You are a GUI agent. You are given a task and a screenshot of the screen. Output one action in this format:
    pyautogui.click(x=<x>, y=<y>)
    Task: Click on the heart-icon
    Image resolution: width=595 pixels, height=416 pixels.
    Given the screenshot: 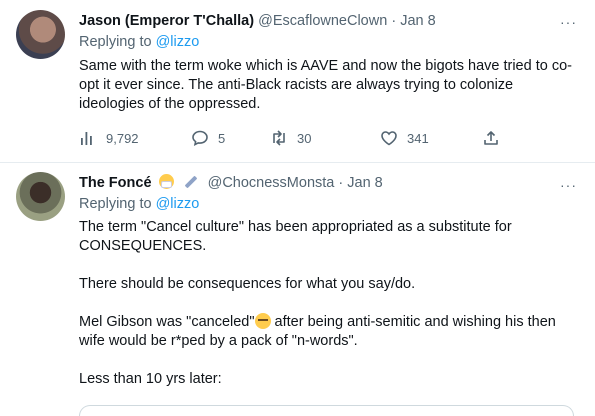 What is the action you would take?
    pyautogui.click(x=389, y=138)
    